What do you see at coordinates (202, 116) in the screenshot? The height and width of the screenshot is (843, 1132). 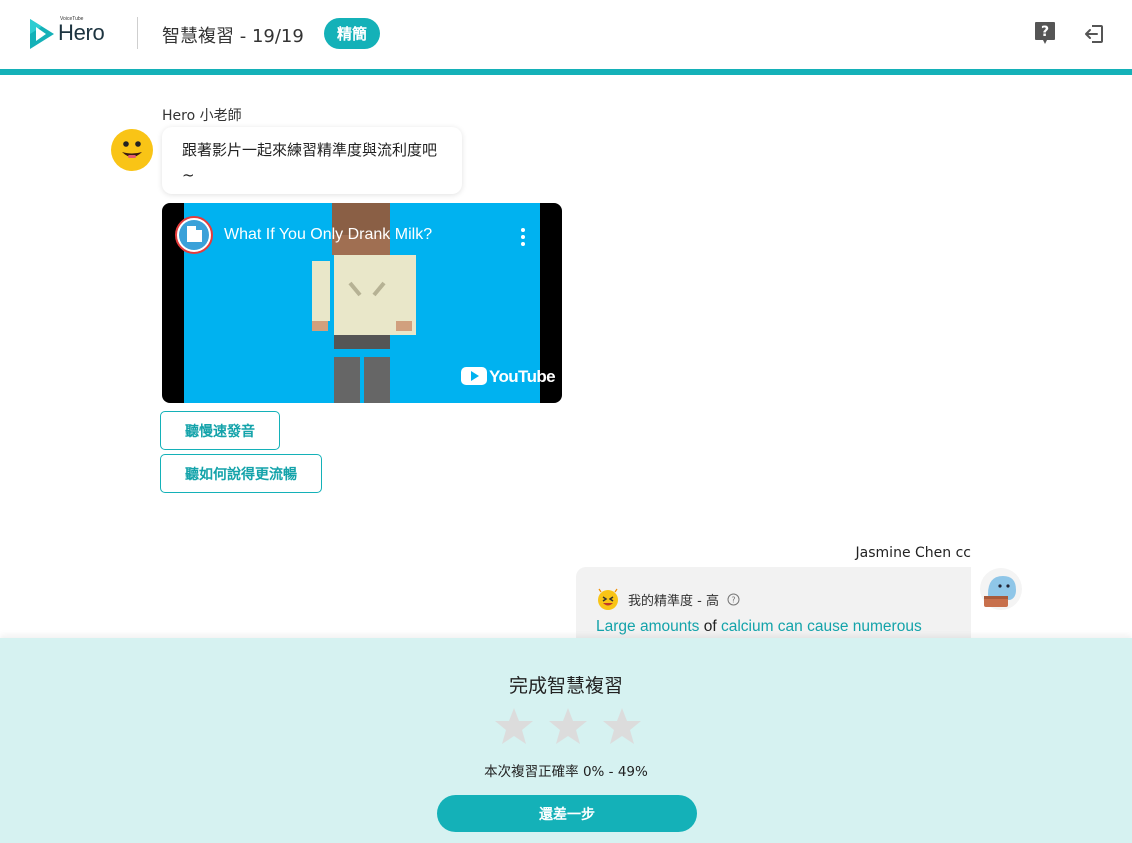 I see `teacher-name: Hero 小老師` at bounding box center [202, 116].